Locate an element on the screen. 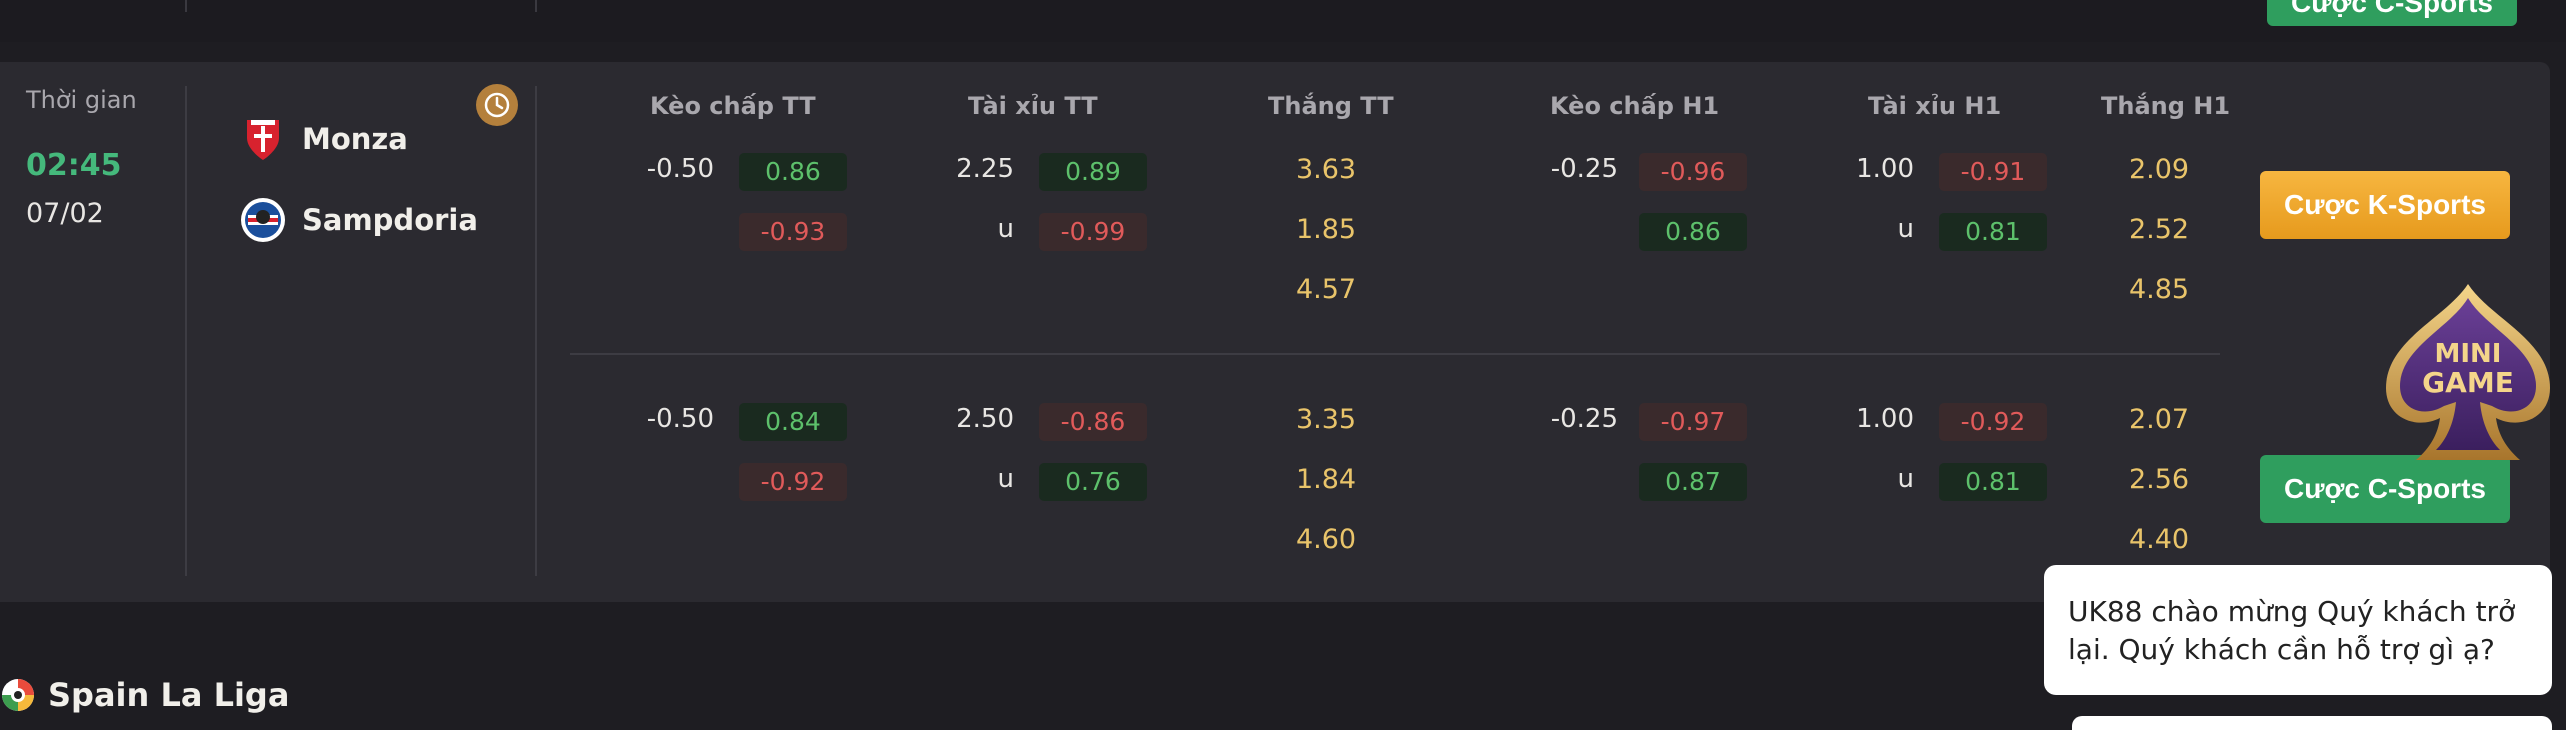  away-team-name: Sampdoria is located at coordinates (390, 220).